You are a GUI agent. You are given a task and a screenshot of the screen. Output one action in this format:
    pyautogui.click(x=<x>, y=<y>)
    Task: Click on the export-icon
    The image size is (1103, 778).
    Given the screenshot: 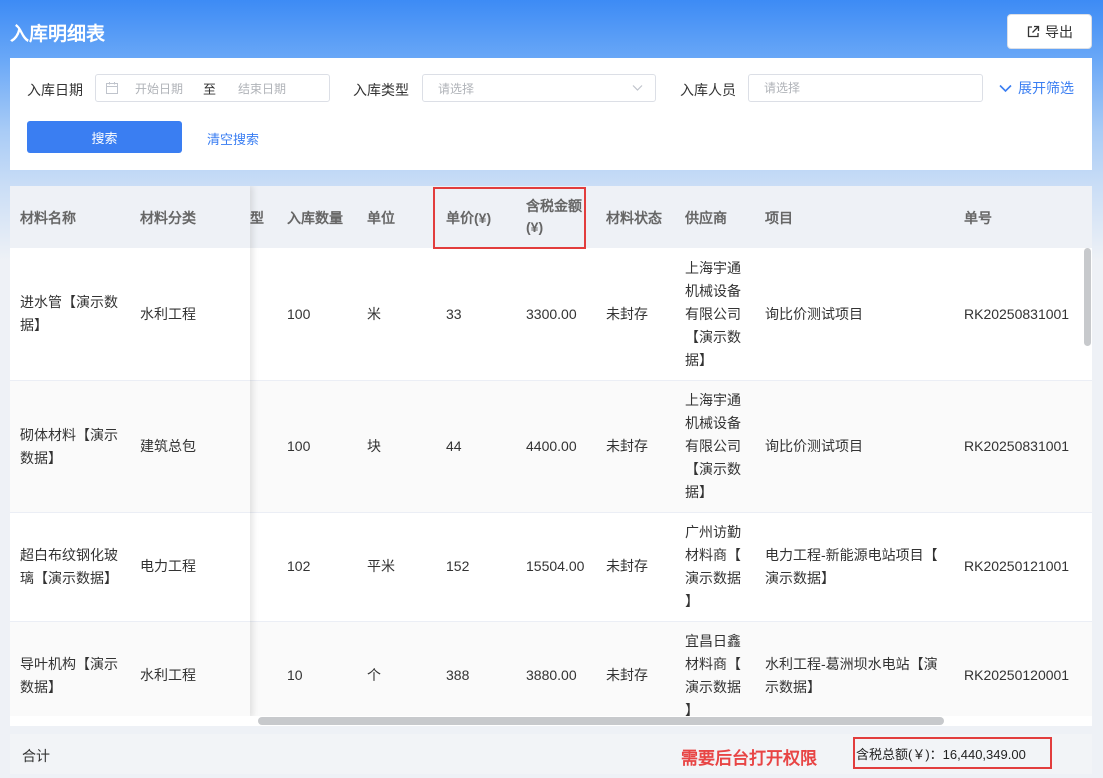 What is the action you would take?
    pyautogui.click(x=1033, y=31)
    